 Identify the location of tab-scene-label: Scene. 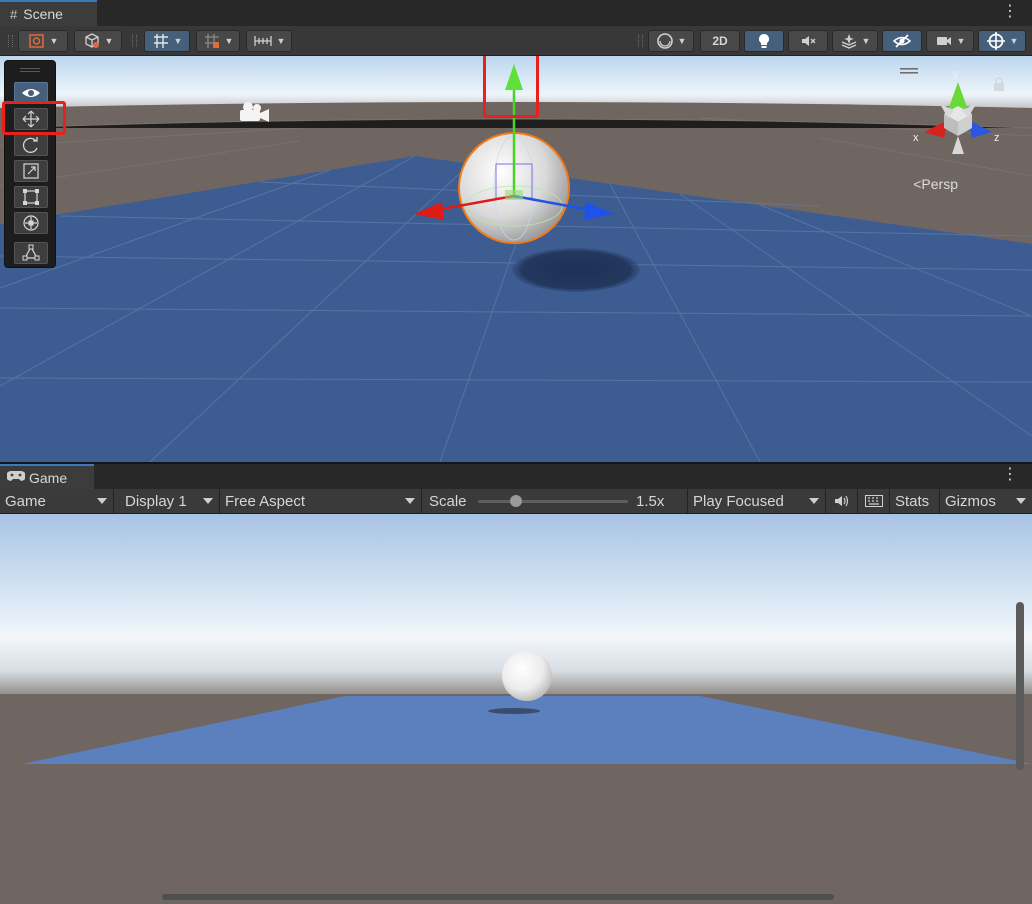
(43, 14).